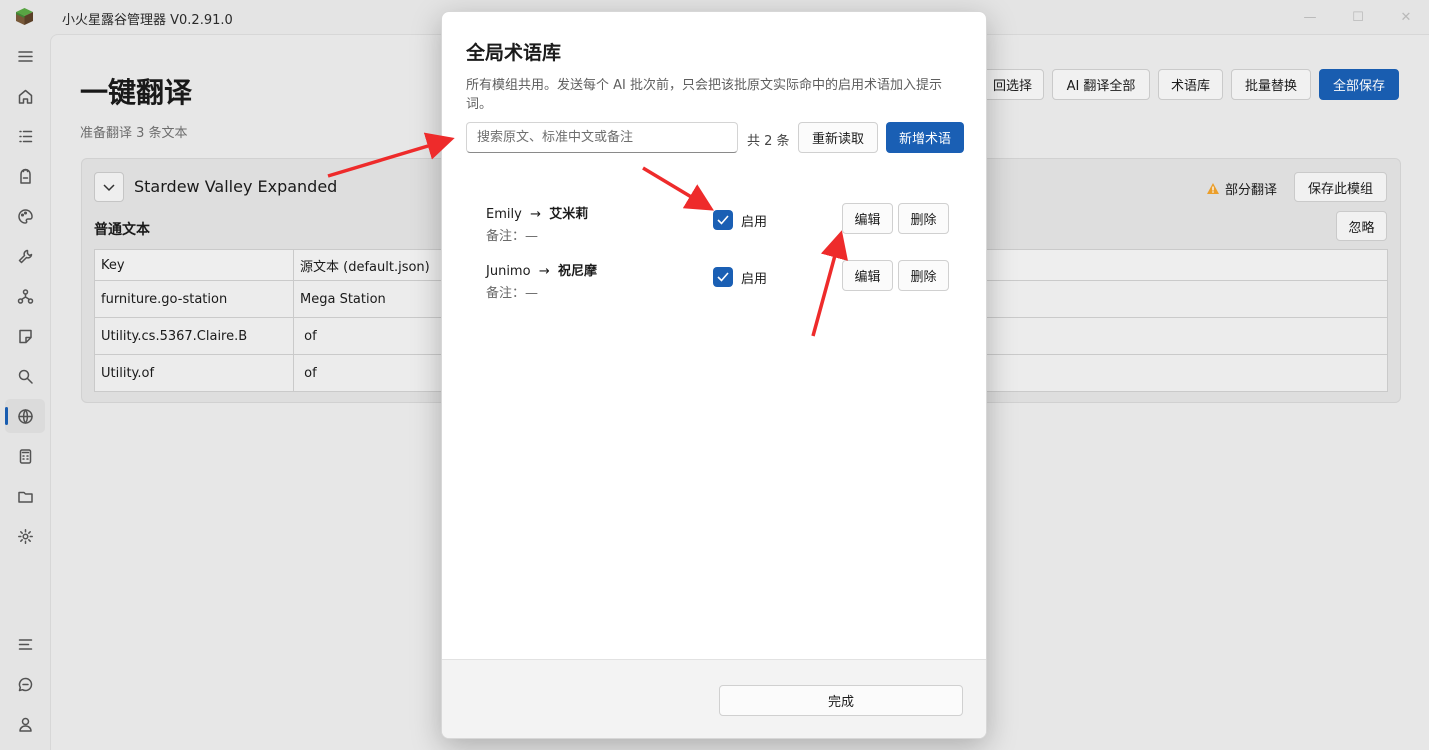 This screenshot has width=1429, height=750. Describe the element at coordinates (569, 214) in the screenshot. I see `term-target: 艾米莉` at that location.